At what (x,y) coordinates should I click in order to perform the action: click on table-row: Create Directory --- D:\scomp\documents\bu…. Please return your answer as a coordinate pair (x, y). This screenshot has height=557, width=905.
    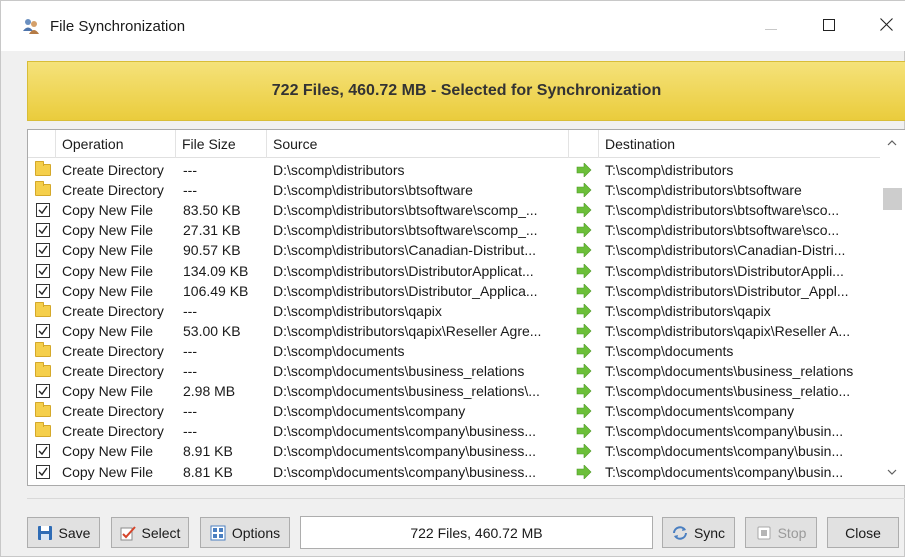
    Looking at the image, I should click on (454, 371).